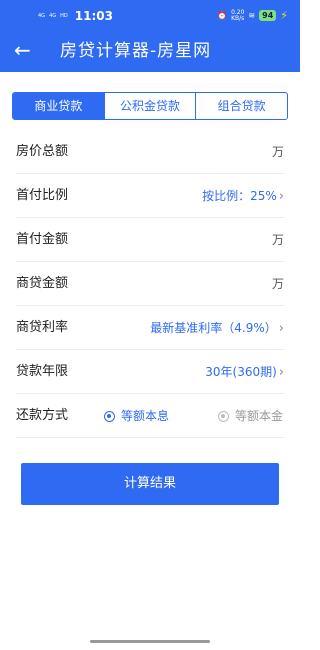 This screenshot has width=320, height=650. I want to click on loan-rate-label: 商贷利率, so click(42, 327).